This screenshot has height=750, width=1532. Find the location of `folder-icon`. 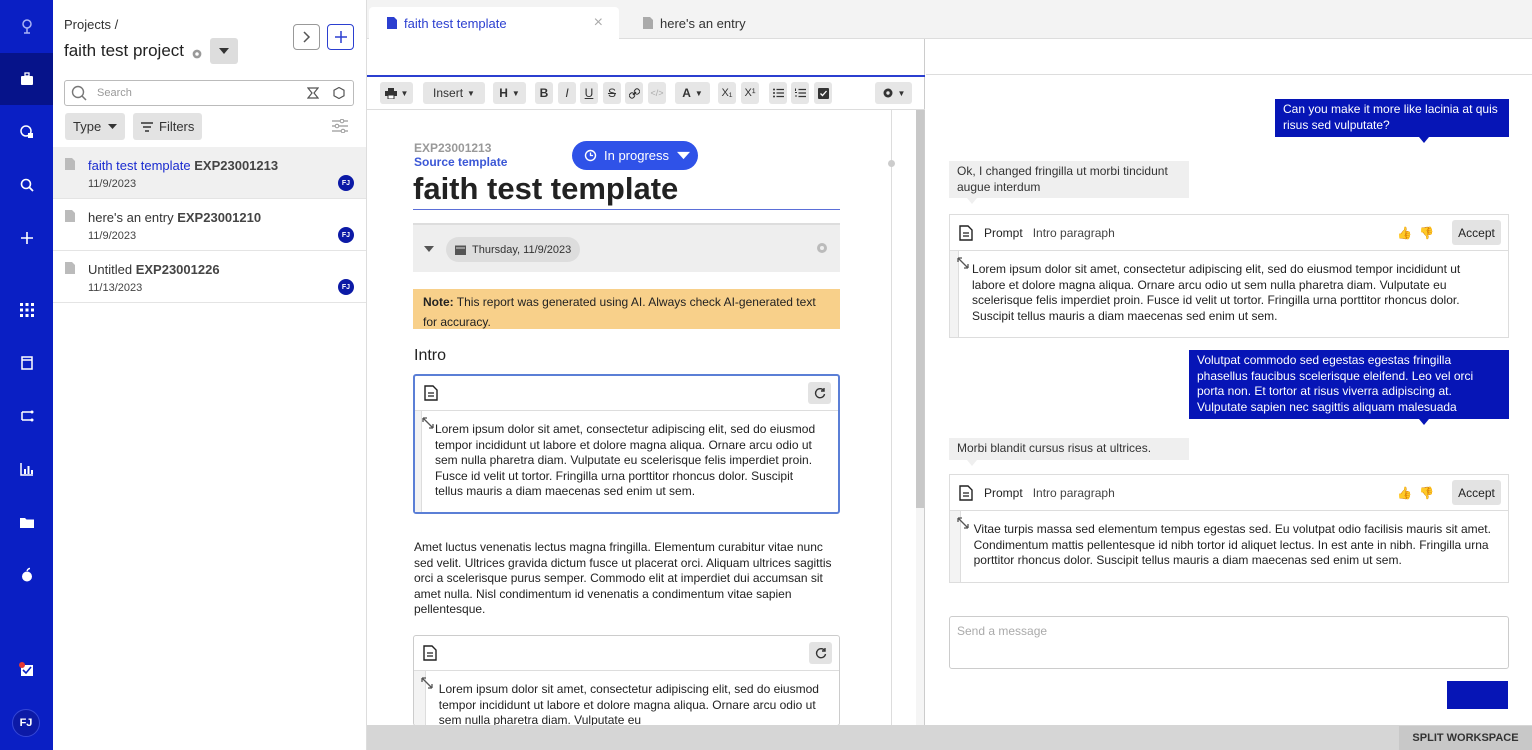

folder-icon is located at coordinates (26, 522).